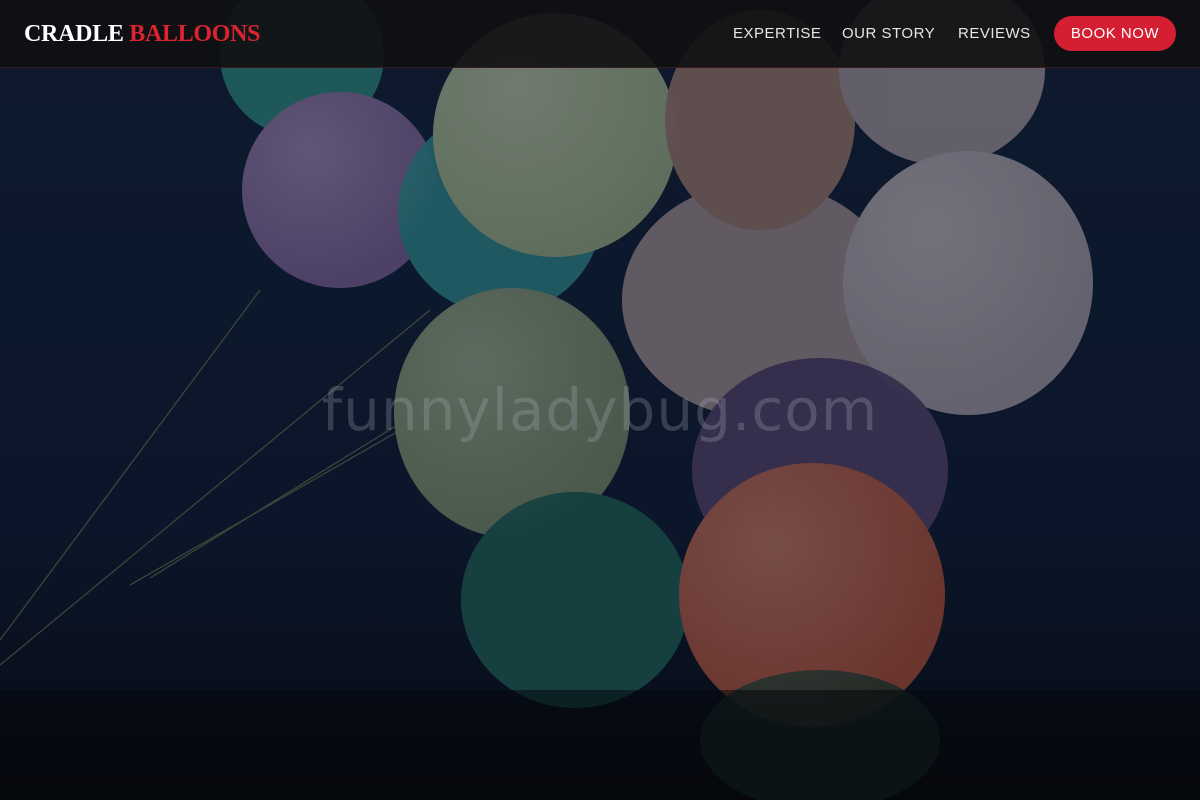 Image resolution: width=1200 pixels, height=800 pixels. What do you see at coordinates (195, 34) in the screenshot?
I see `brand-name-part2: BALLOONS` at bounding box center [195, 34].